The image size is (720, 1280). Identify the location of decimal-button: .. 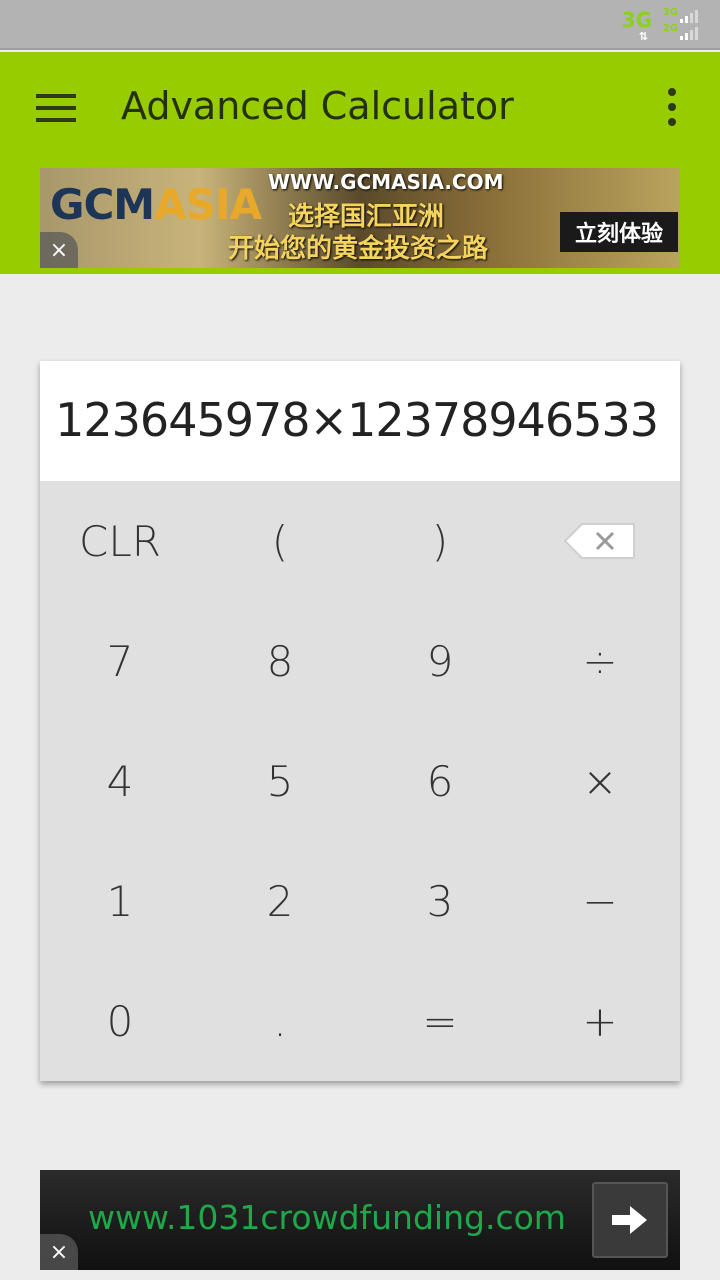
(280, 1021).